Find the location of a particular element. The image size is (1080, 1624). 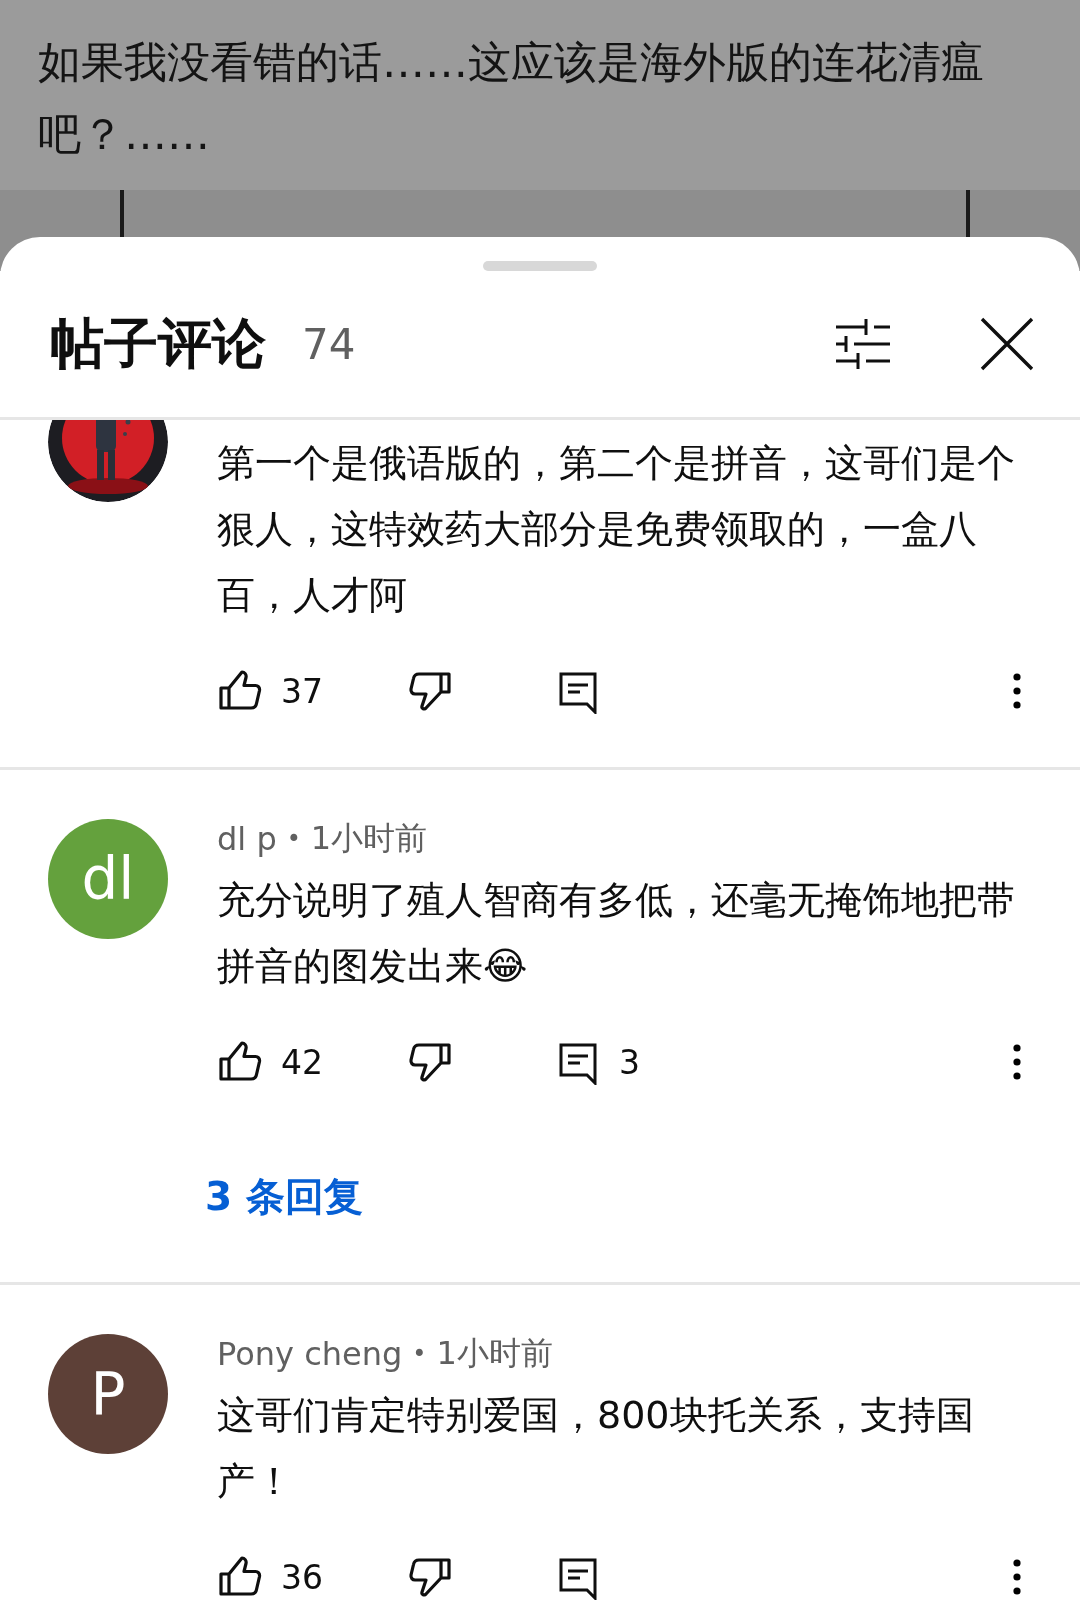

like-count: 37 is located at coordinates (302, 691).